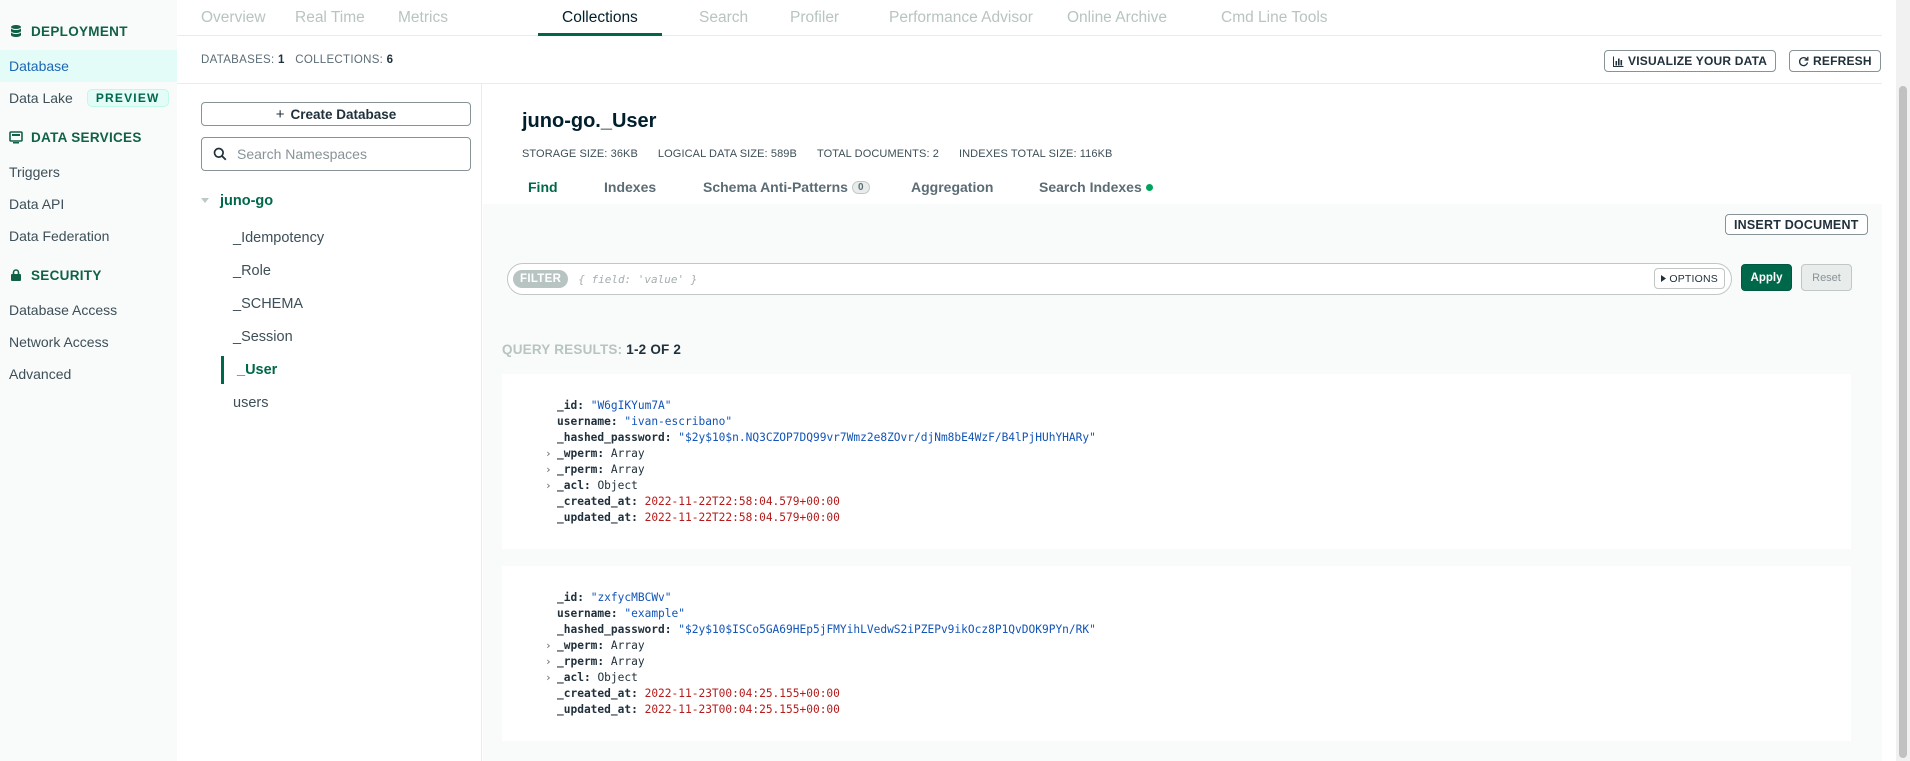 The image size is (1910, 761). What do you see at coordinates (88, 204) in the screenshot?
I see `sidebar-item-data-api: Data API` at bounding box center [88, 204].